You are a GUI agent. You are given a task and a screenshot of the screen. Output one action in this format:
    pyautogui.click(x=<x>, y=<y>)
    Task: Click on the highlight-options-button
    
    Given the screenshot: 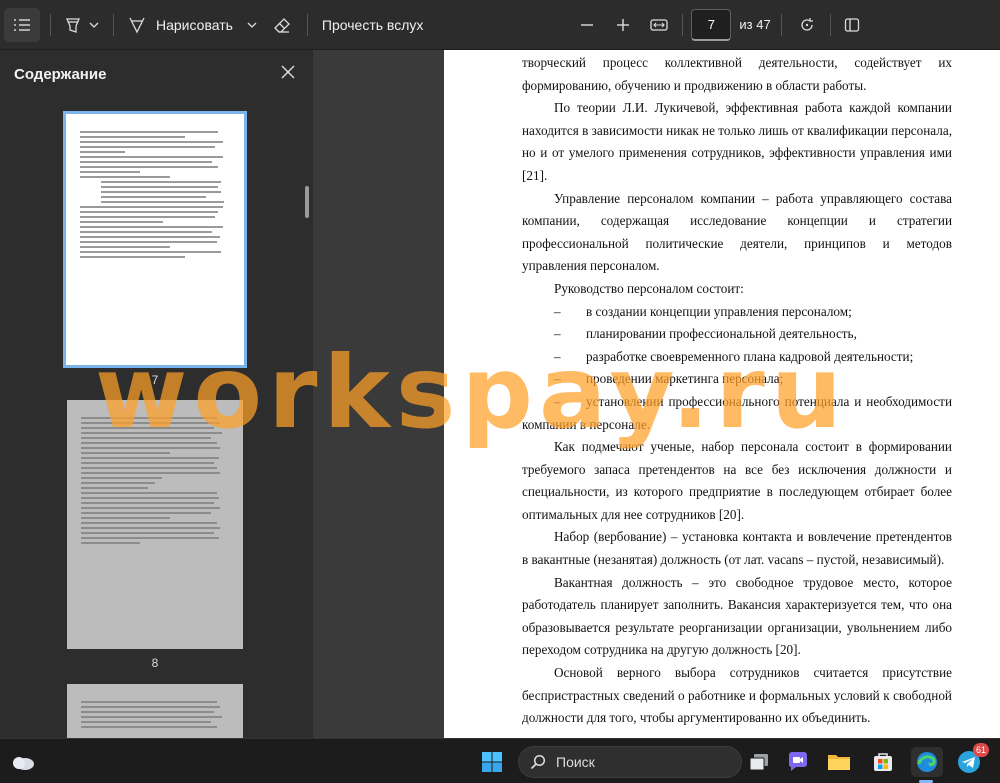 What is the action you would take?
    pyautogui.click(x=94, y=25)
    